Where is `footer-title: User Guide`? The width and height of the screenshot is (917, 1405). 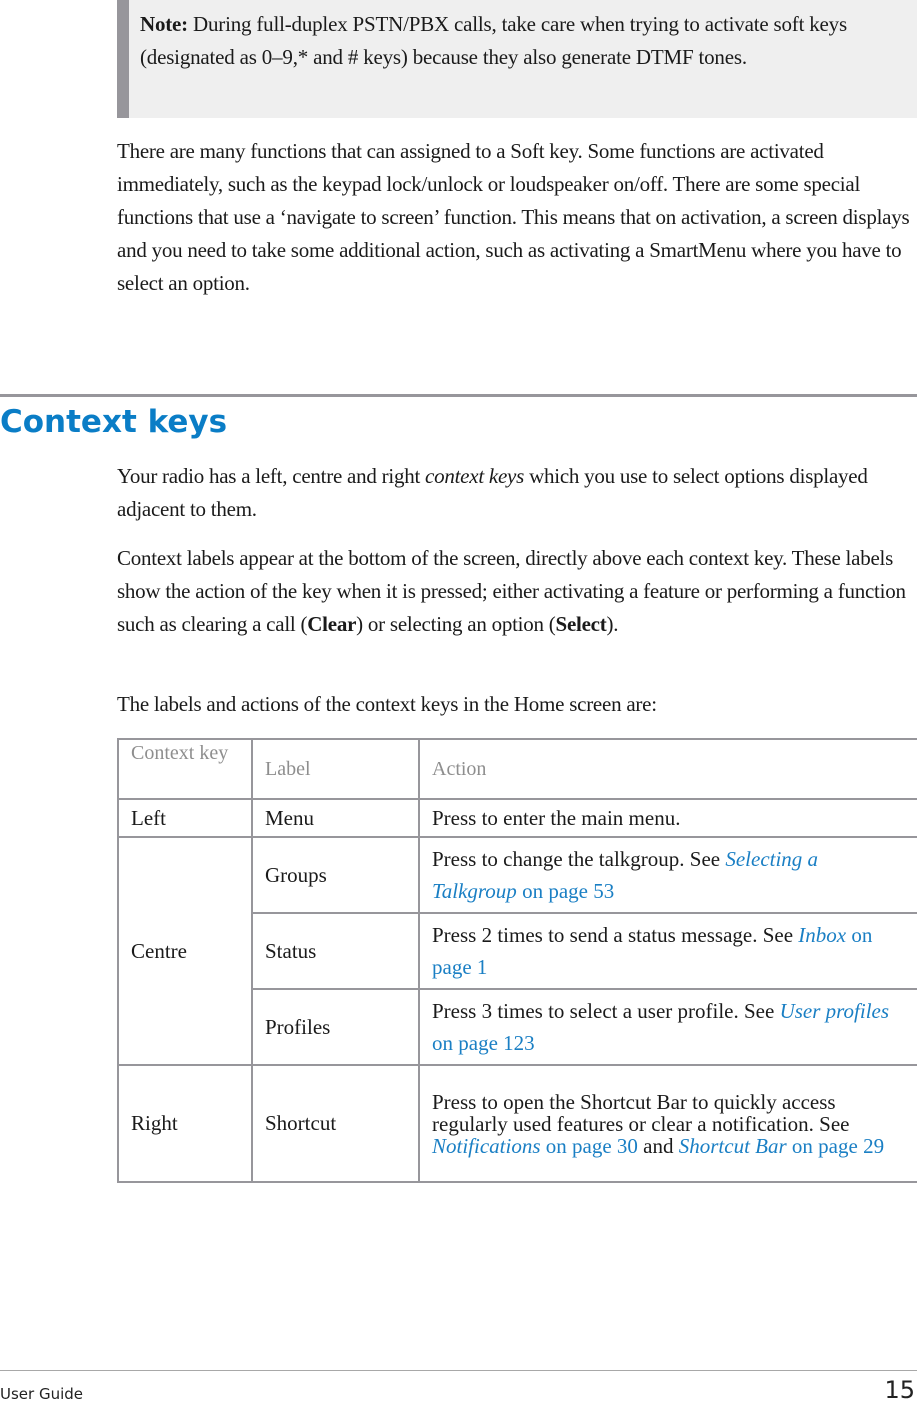 footer-title: User Guide is located at coordinates (42, 1394).